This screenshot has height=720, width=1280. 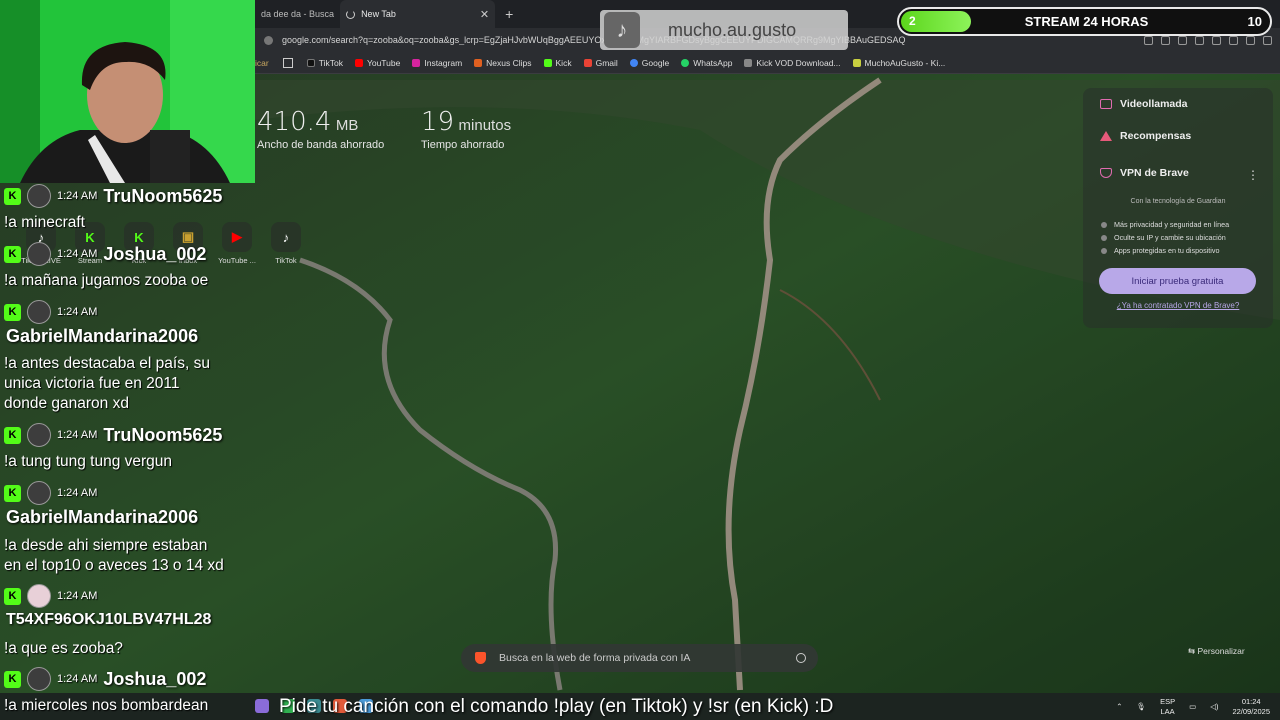 I want to click on bookmark-item: Gmail, so click(x=600, y=63).